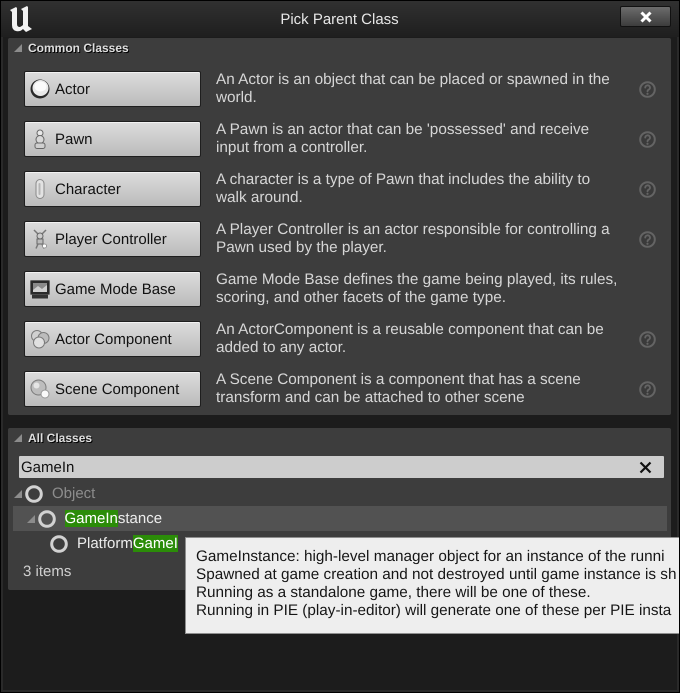 This screenshot has width=680, height=693. What do you see at coordinates (434, 611) in the screenshot?
I see `tooltip-text: Running in PIE (play-in-editor) will generate one of these per PIE insta` at bounding box center [434, 611].